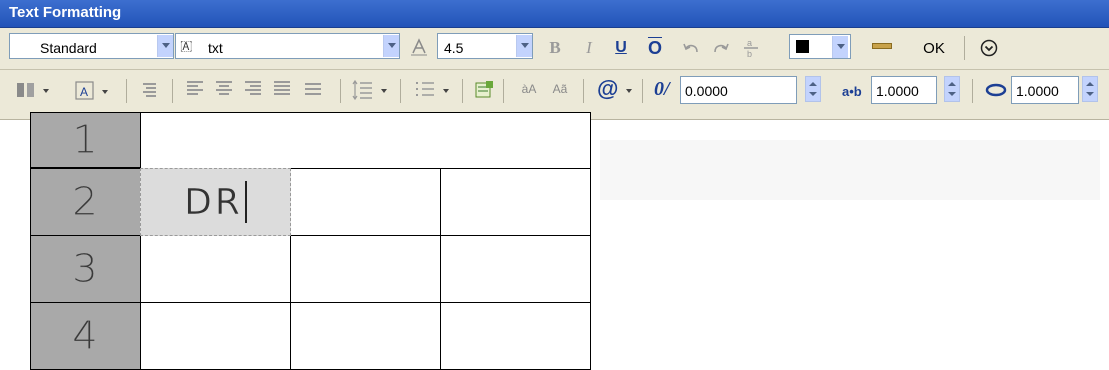 The height and width of the screenshot is (370, 1109). What do you see at coordinates (85, 336) in the screenshot?
I see `row-header-4: 4` at bounding box center [85, 336].